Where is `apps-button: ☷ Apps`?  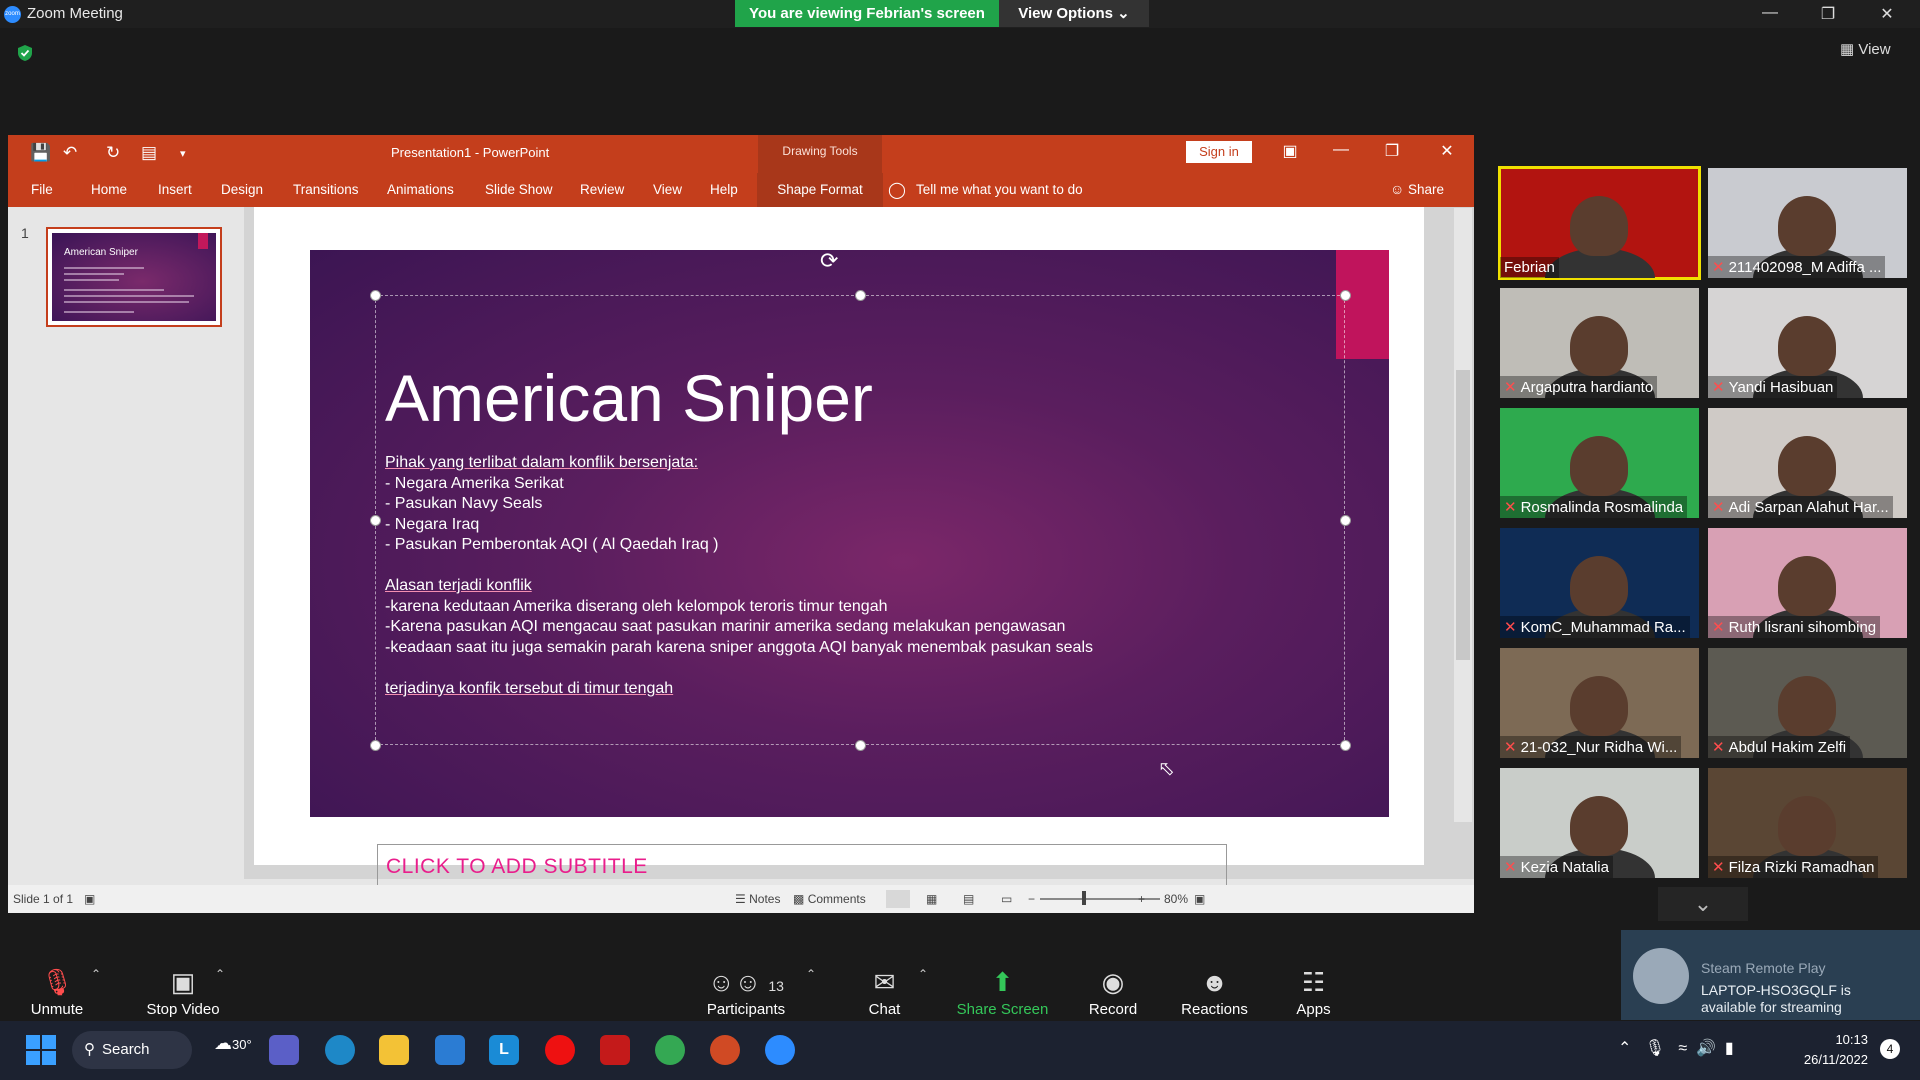
apps-button: ☷ Apps is located at coordinates (1313, 992).